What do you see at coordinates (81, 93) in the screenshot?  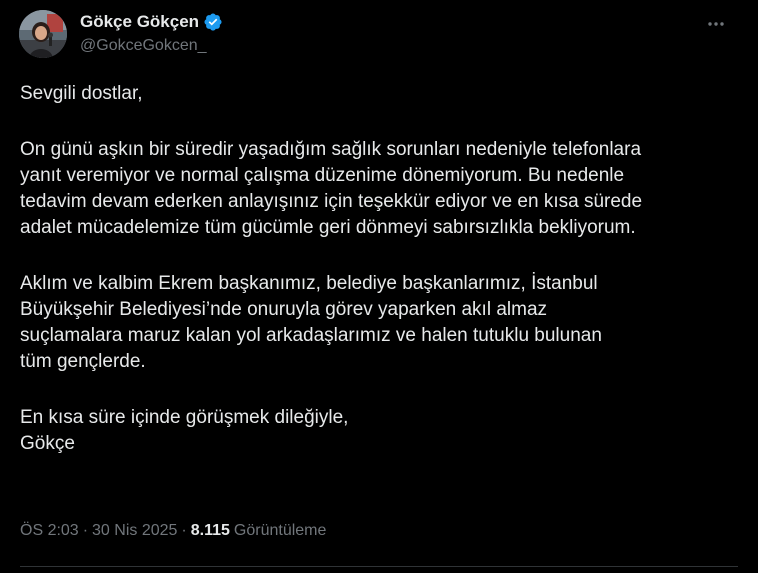 I see `tweet-paragraph-greeting: Sevgili dostlar,` at bounding box center [81, 93].